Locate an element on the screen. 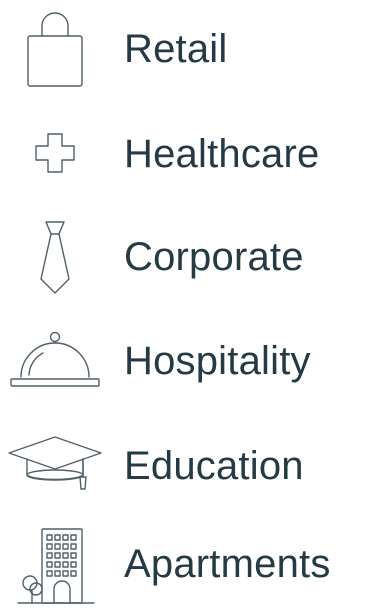  serving-cloche-icon is located at coordinates (55, 361).